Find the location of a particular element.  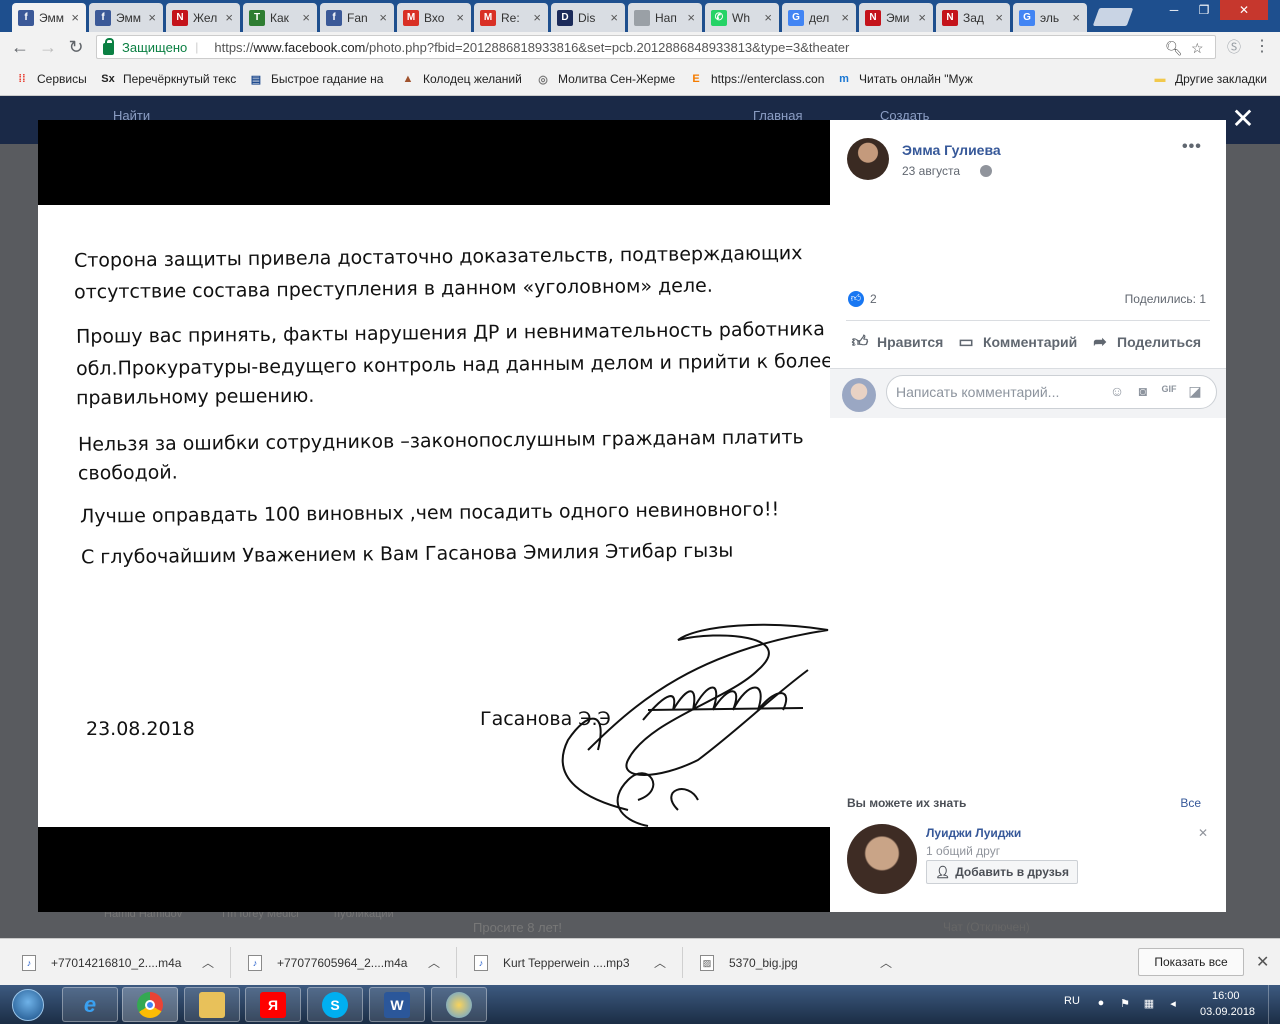

author-avatar is located at coordinates (868, 159).